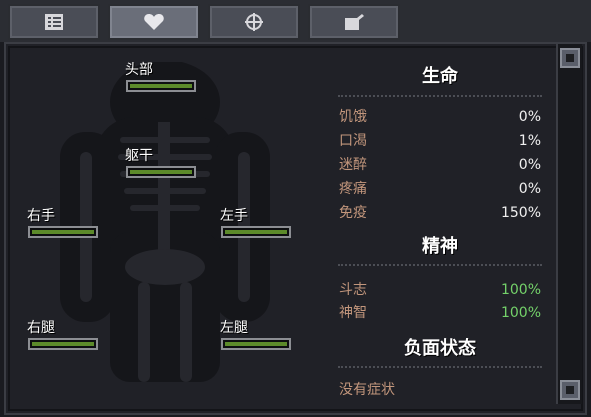 The width and height of the screenshot is (591, 417). What do you see at coordinates (529, 165) in the screenshot?
I see `stat-value-intoxication: 0%` at bounding box center [529, 165].